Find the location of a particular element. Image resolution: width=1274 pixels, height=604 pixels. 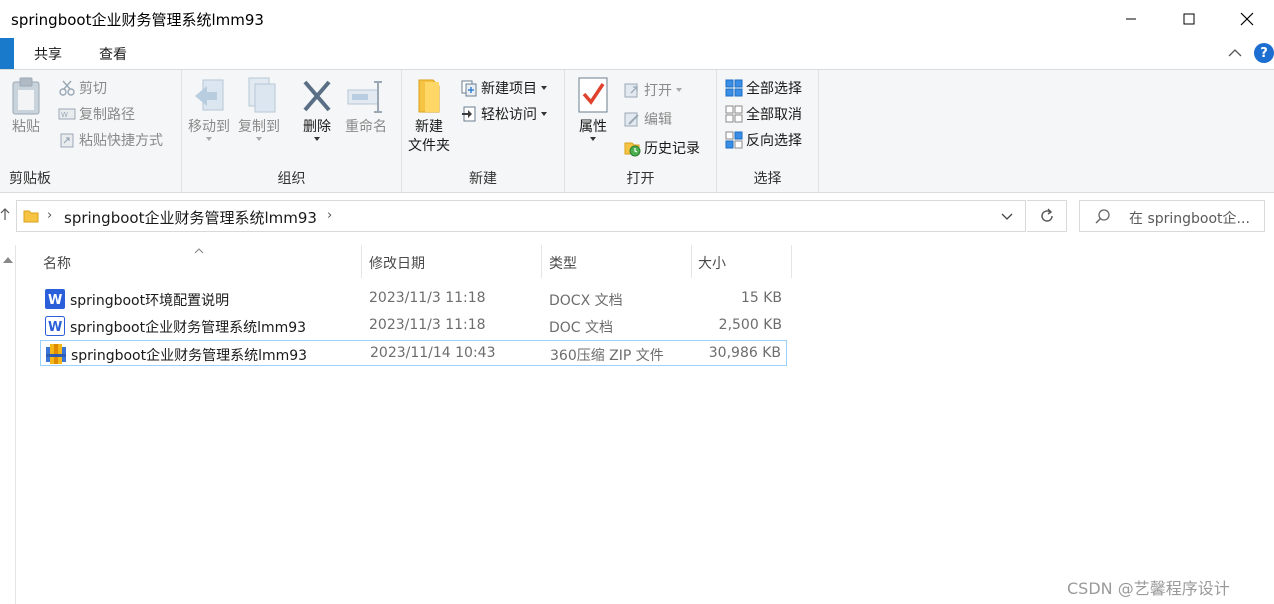

tab-file is located at coordinates (7, 53).